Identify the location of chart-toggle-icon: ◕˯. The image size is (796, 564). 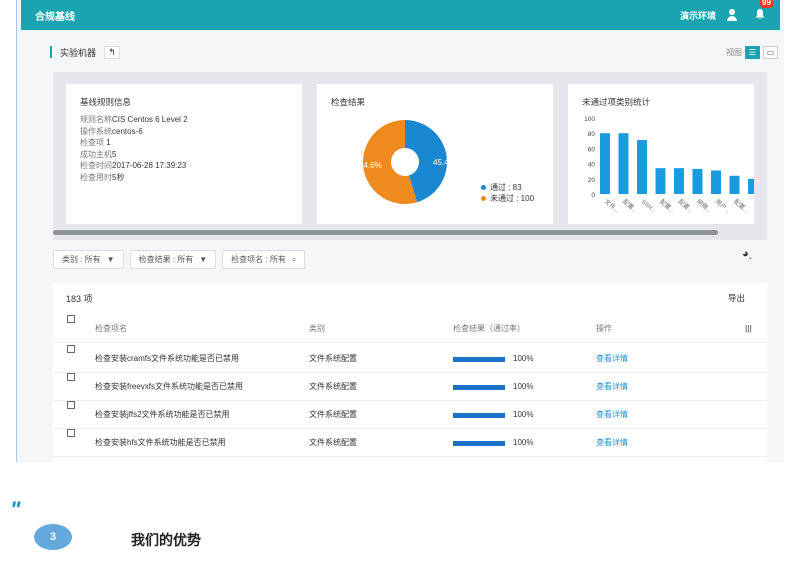
(752, 256).